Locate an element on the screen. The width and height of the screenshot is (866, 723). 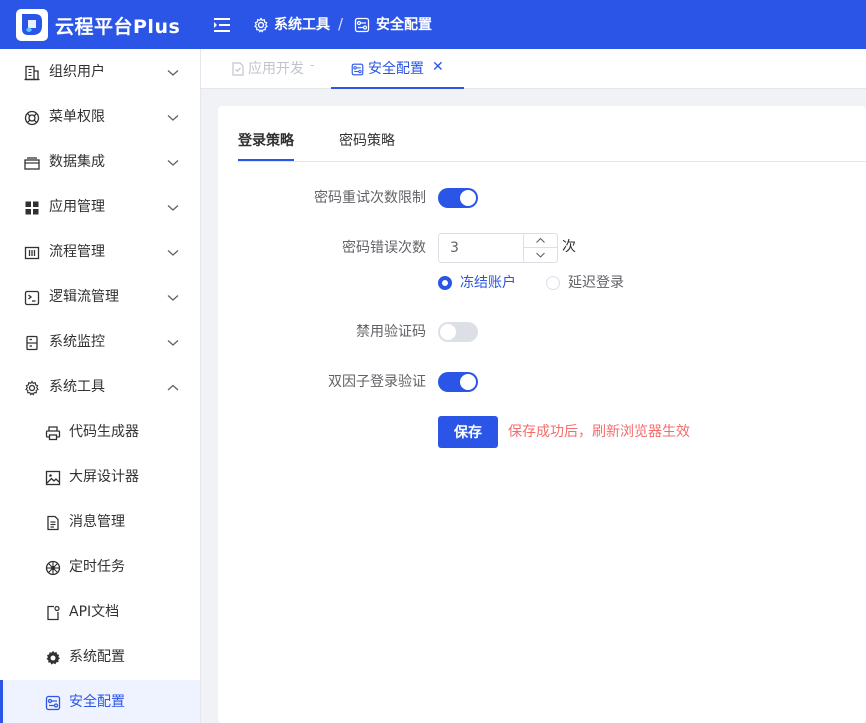
error-count-unit: 次 is located at coordinates (569, 247).